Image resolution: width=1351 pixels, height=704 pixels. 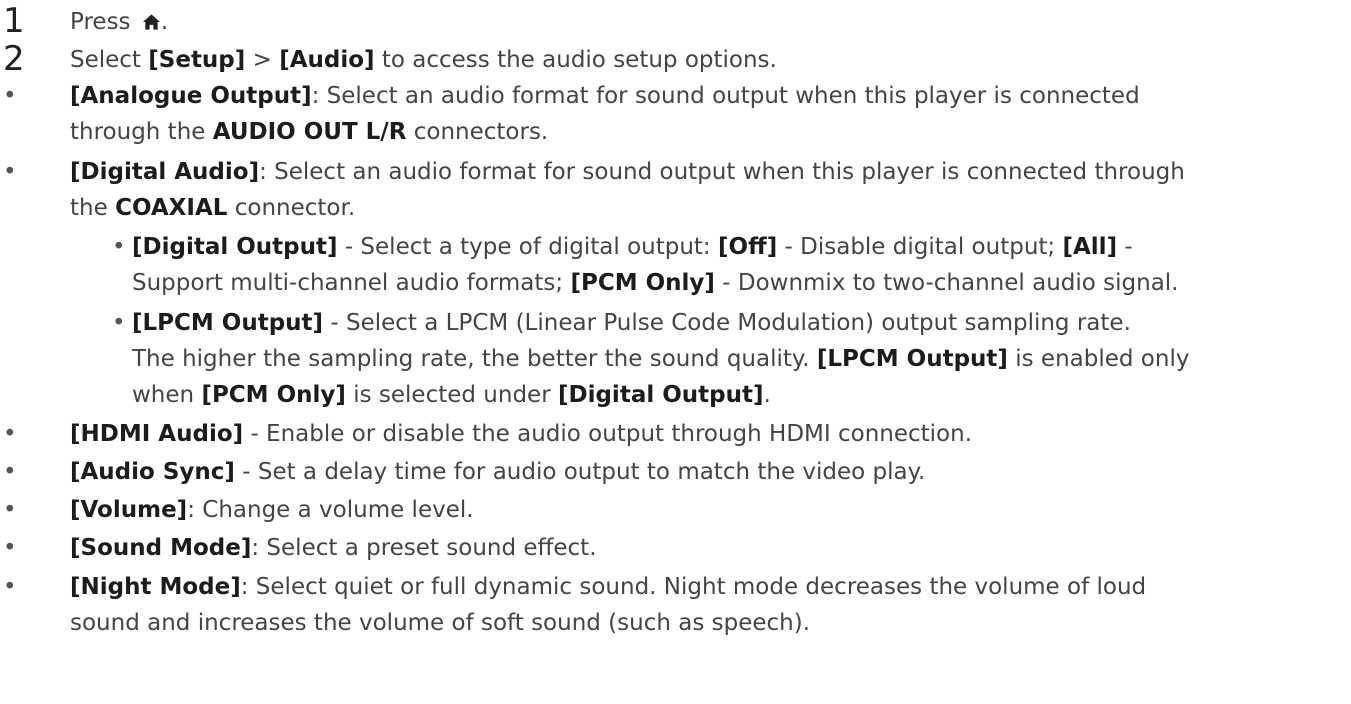 I want to click on step-number: 1, so click(x=14, y=21).